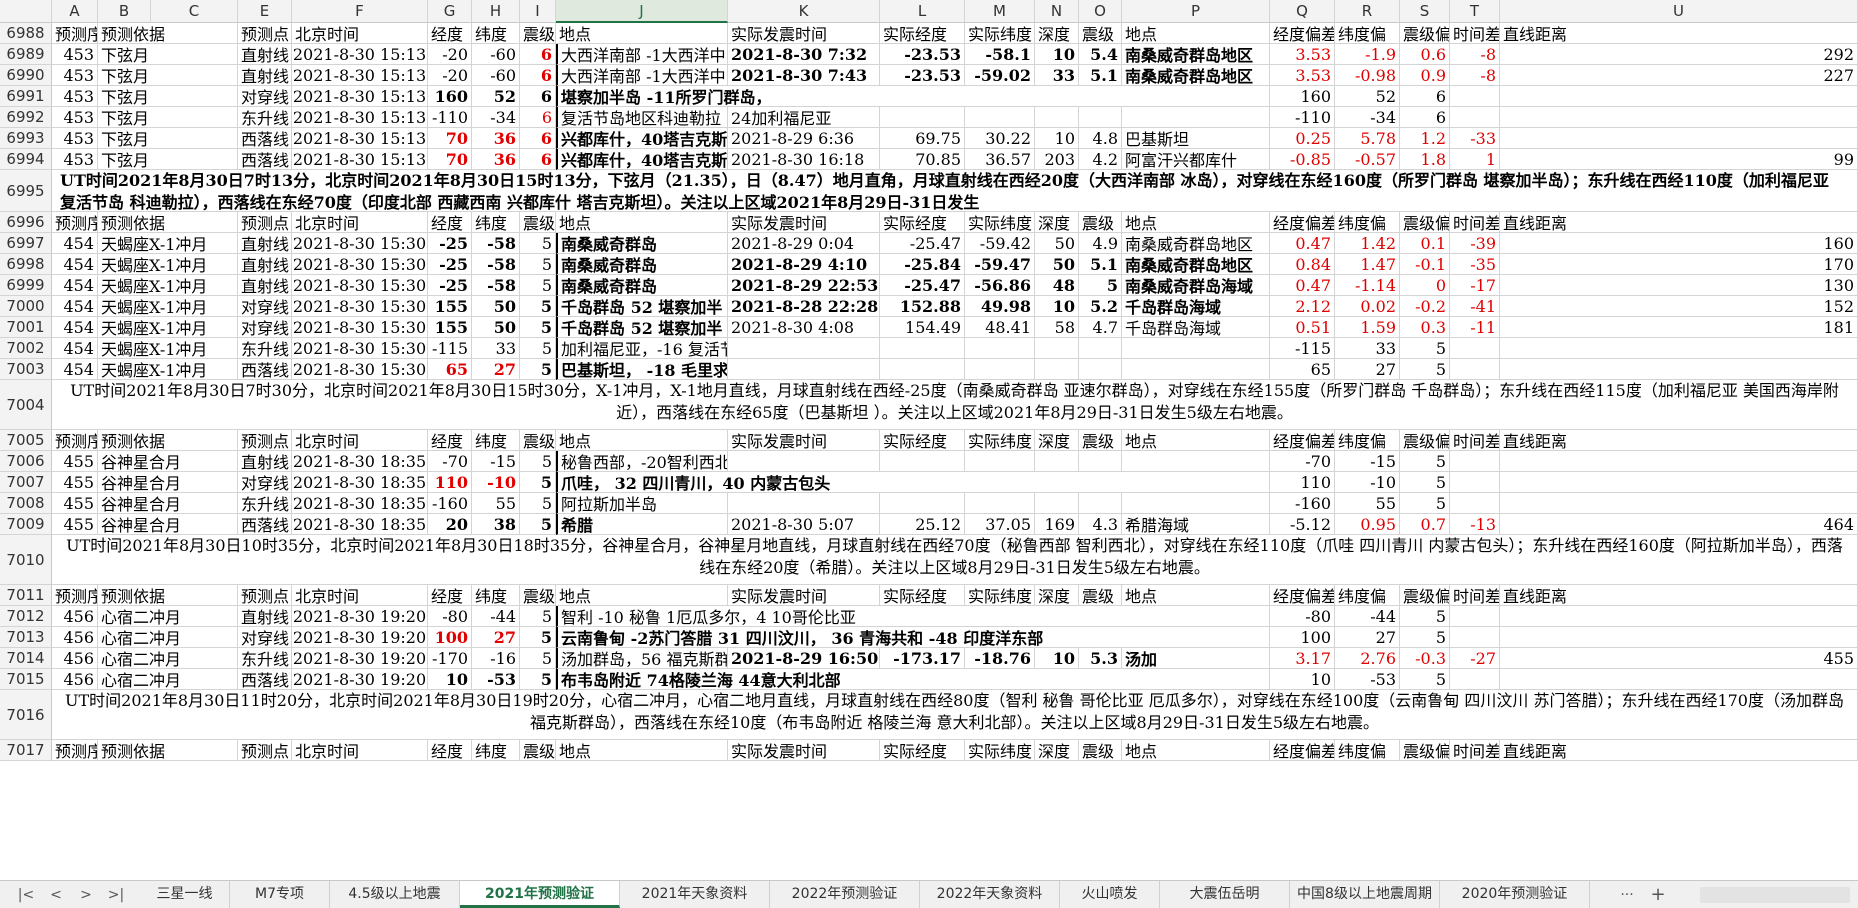 The image size is (1858, 908). I want to click on table-cell: -170, so click(450, 658).